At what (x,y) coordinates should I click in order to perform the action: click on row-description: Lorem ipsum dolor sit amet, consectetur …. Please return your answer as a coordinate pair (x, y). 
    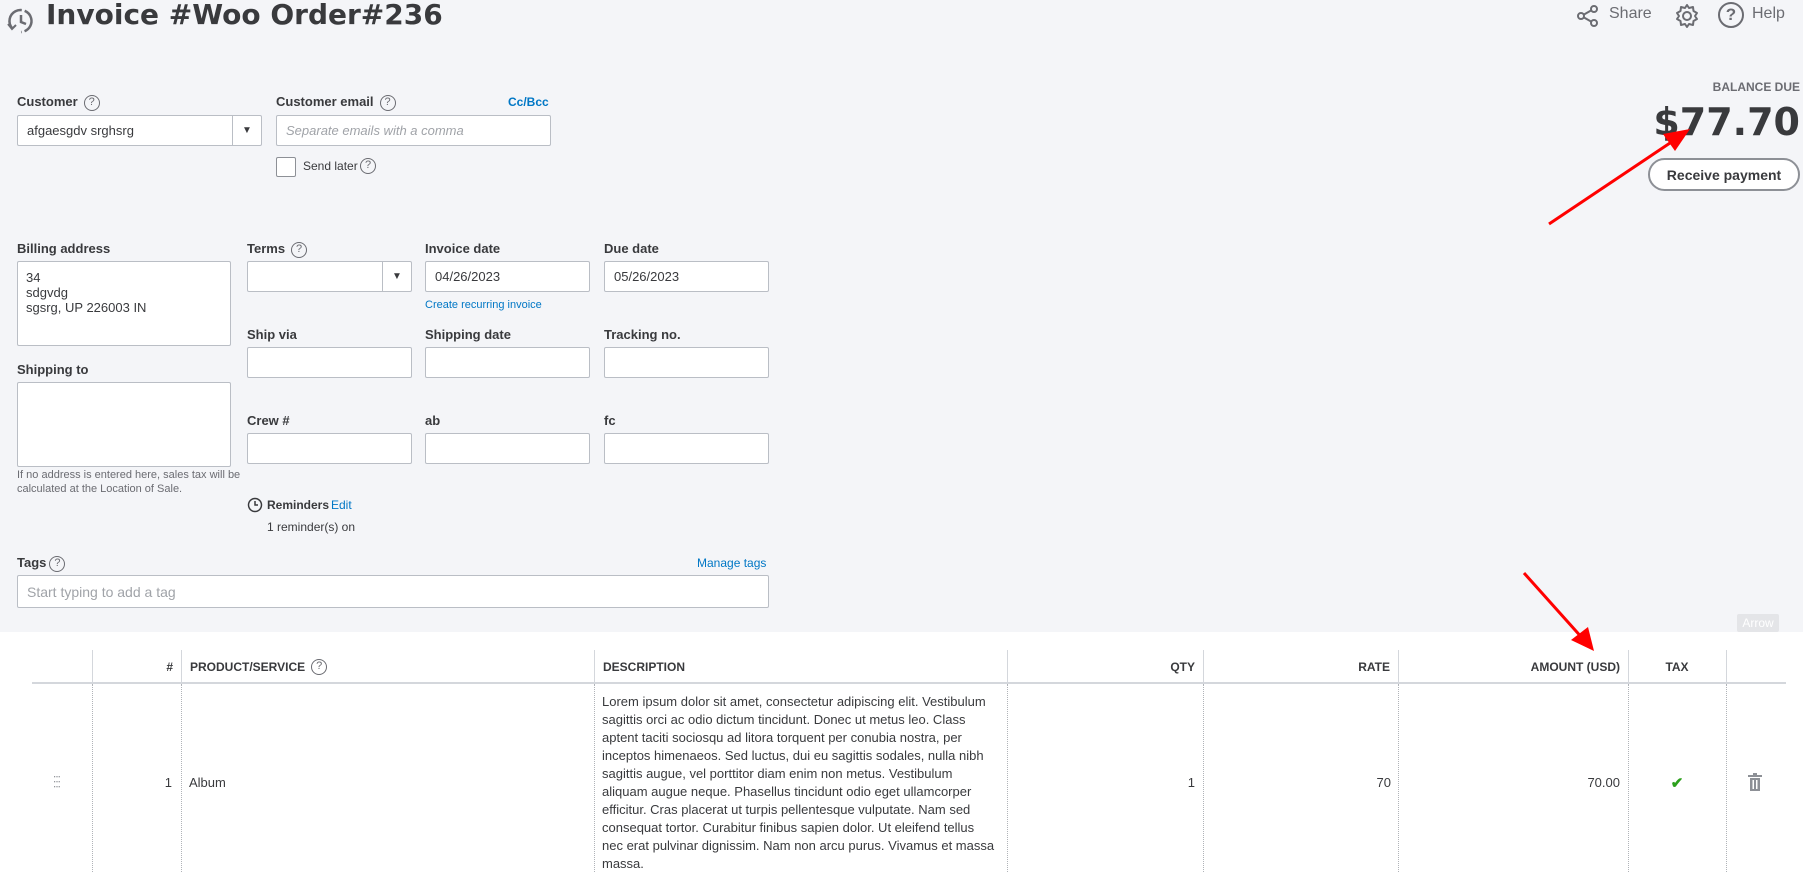
    Looking at the image, I should click on (802, 783).